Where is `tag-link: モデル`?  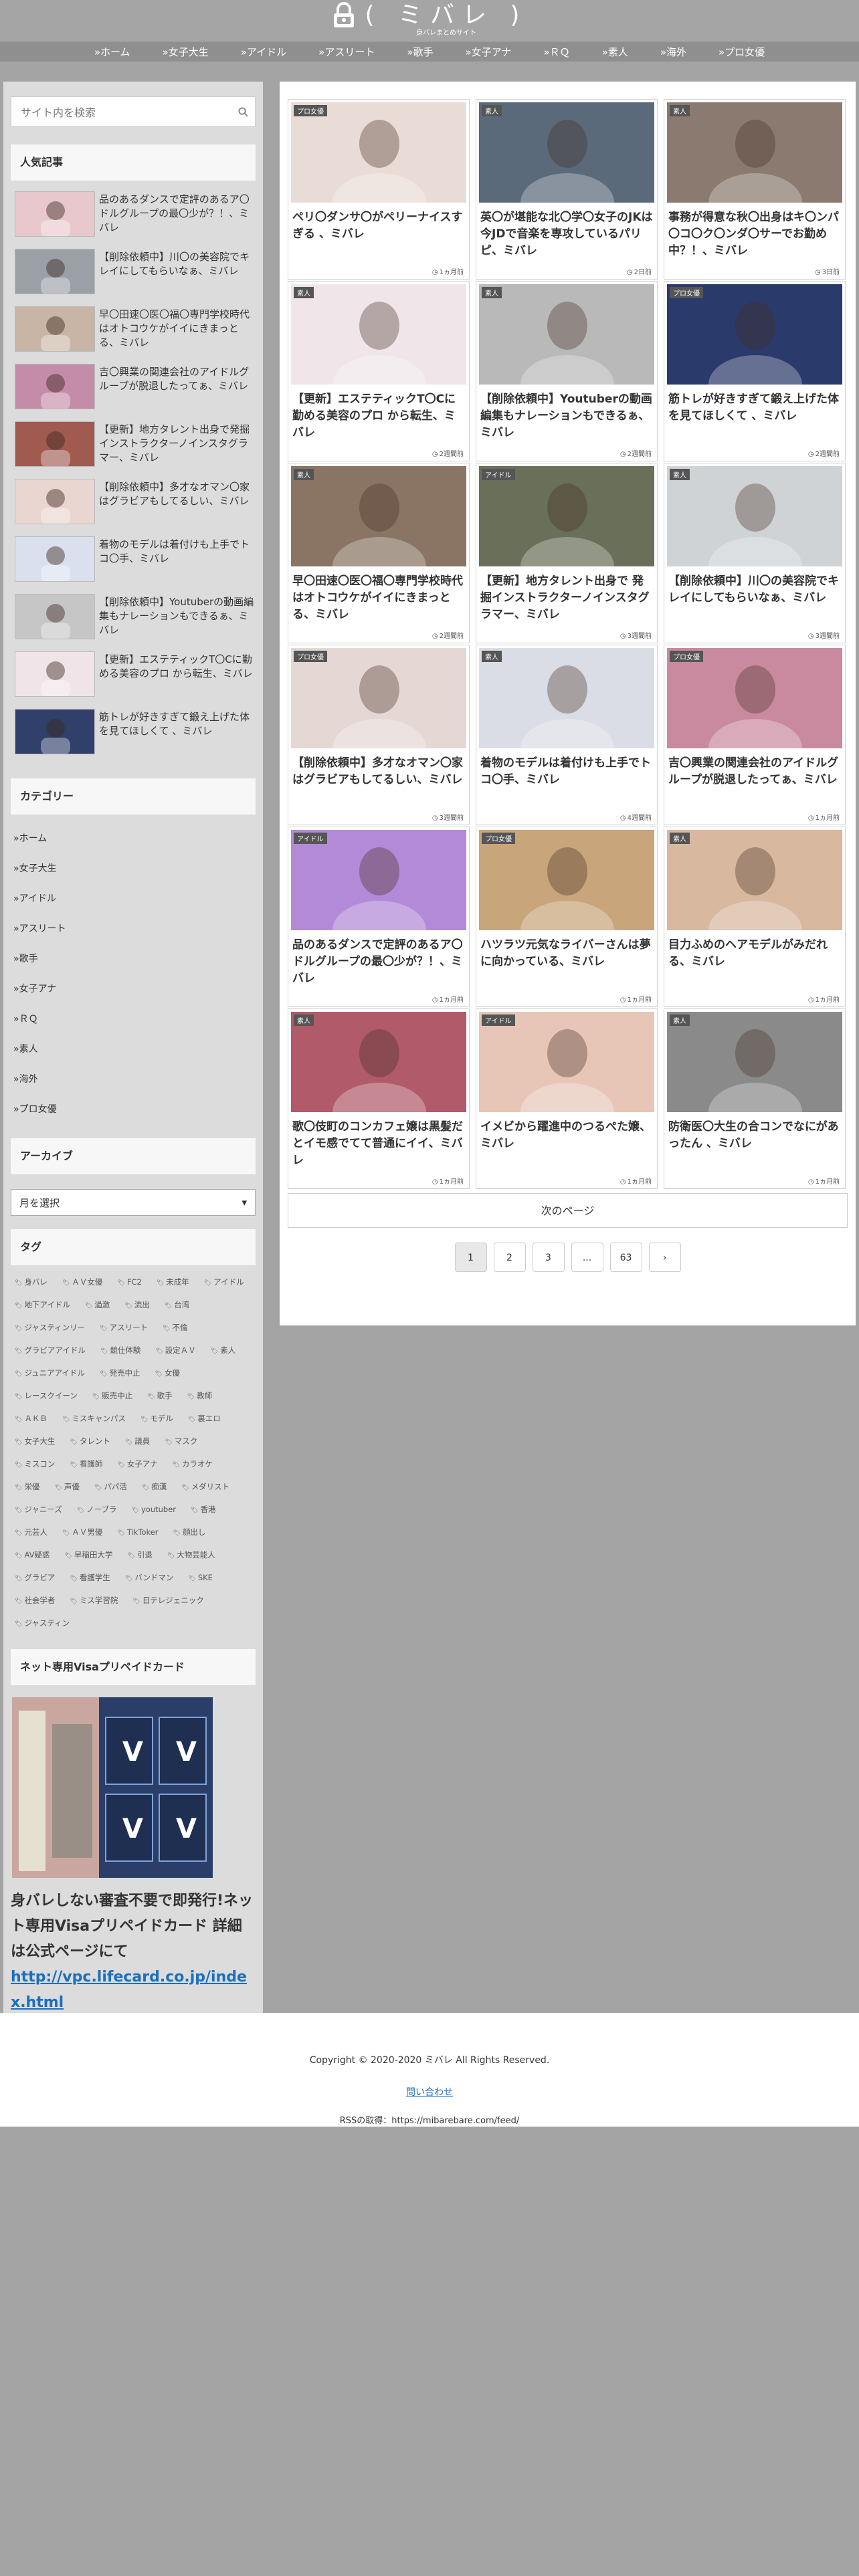 tag-link: モデル is located at coordinates (156, 1419).